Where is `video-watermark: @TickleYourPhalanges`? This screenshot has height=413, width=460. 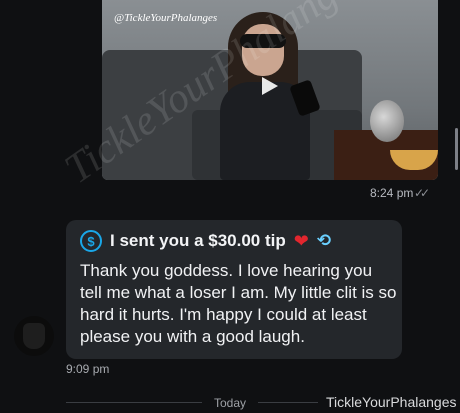 video-watermark: @TickleYourPhalanges is located at coordinates (166, 18).